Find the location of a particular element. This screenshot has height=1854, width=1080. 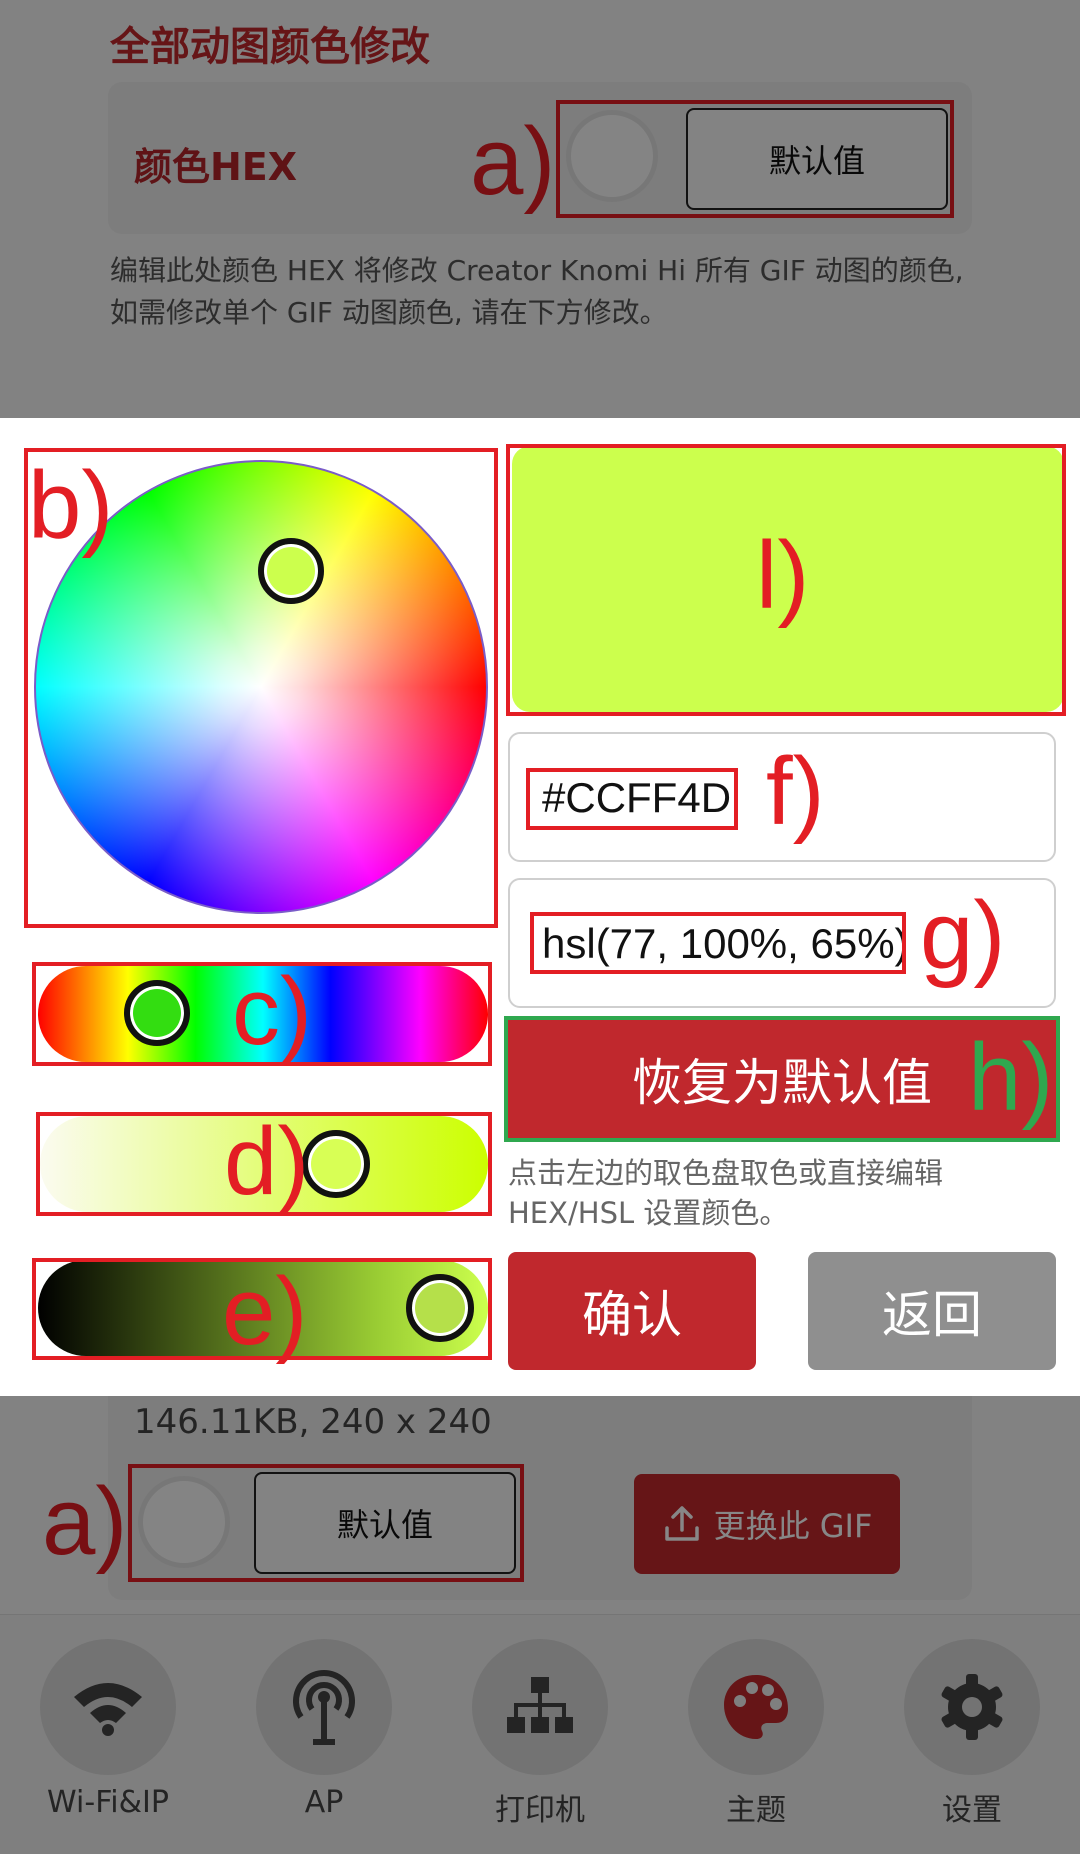

annotation-box-f is located at coordinates (632, 799).